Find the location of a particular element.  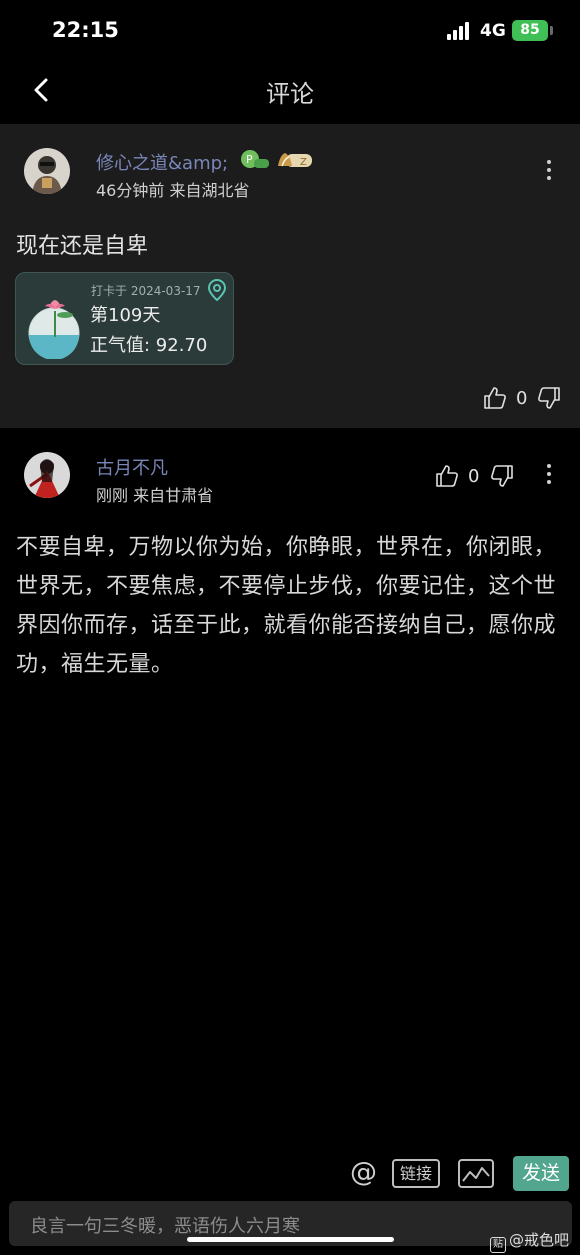

reply-avatar-image is located at coordinates (47, 475).